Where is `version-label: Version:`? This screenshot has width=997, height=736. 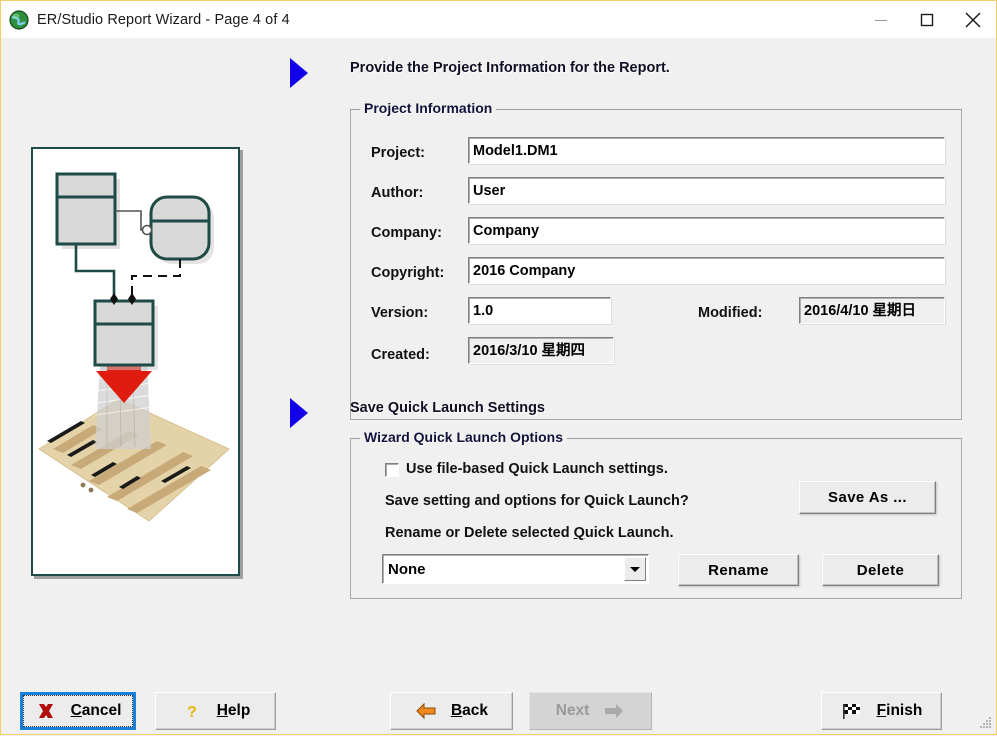 version-label: Version: is located at coordinates (400, 313).